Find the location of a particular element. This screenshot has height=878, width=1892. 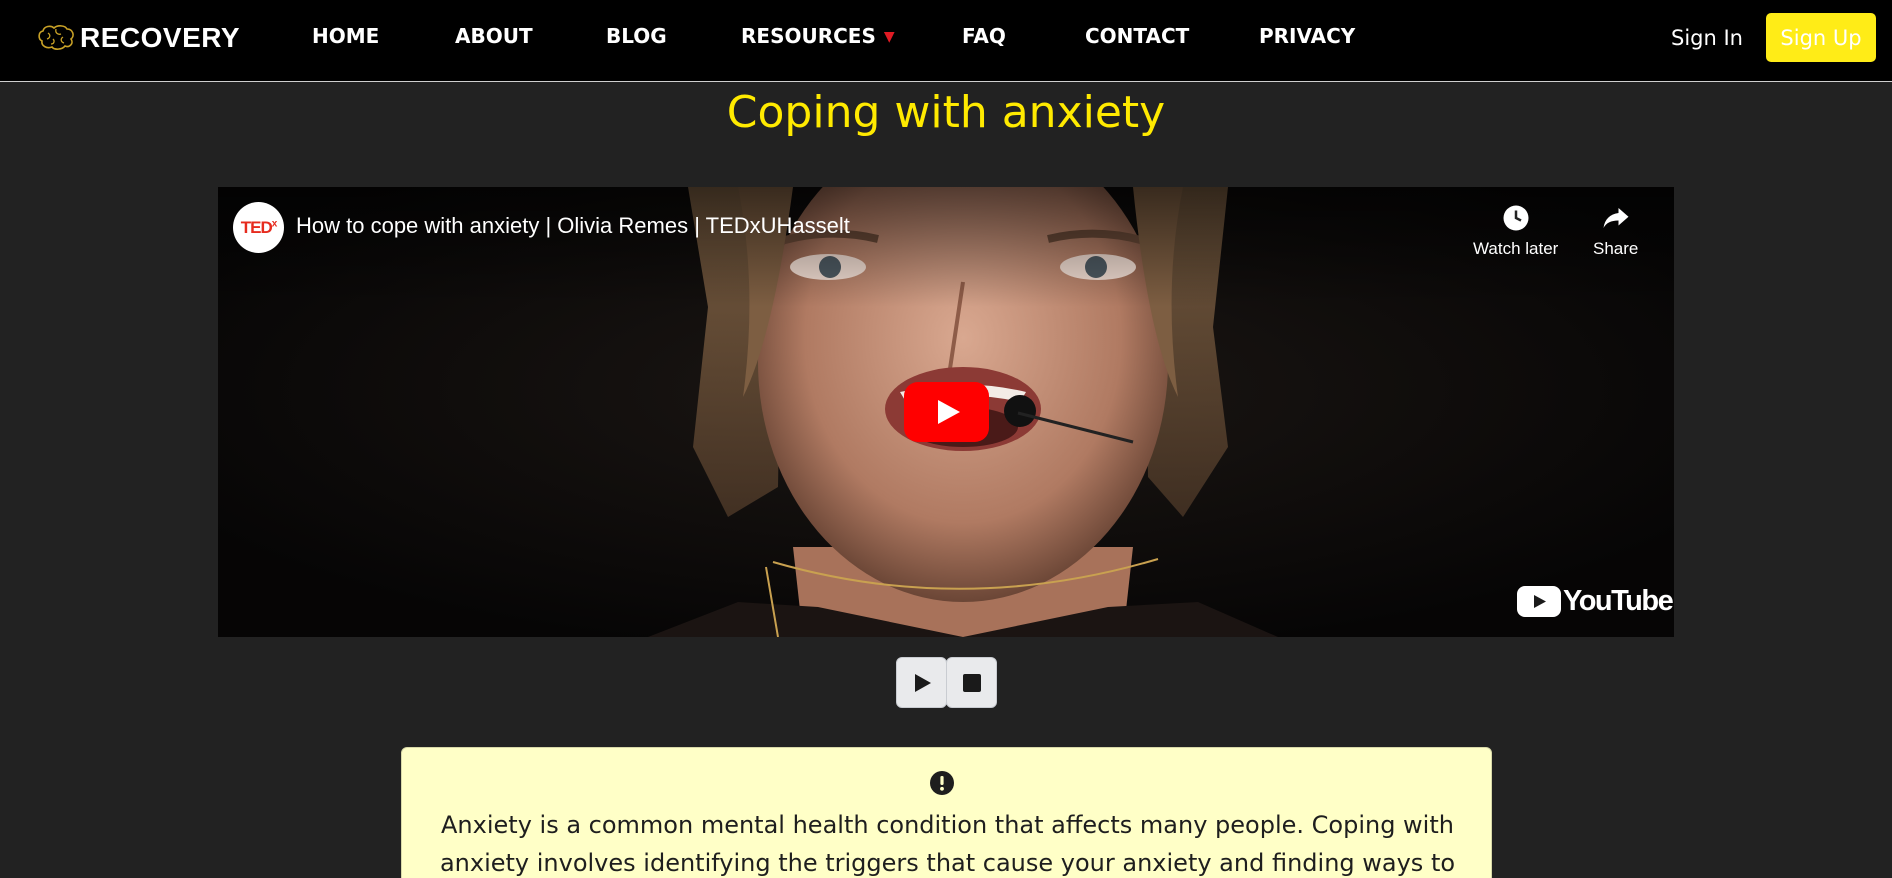

share-button: Share is located at coordinates (1615, 231).